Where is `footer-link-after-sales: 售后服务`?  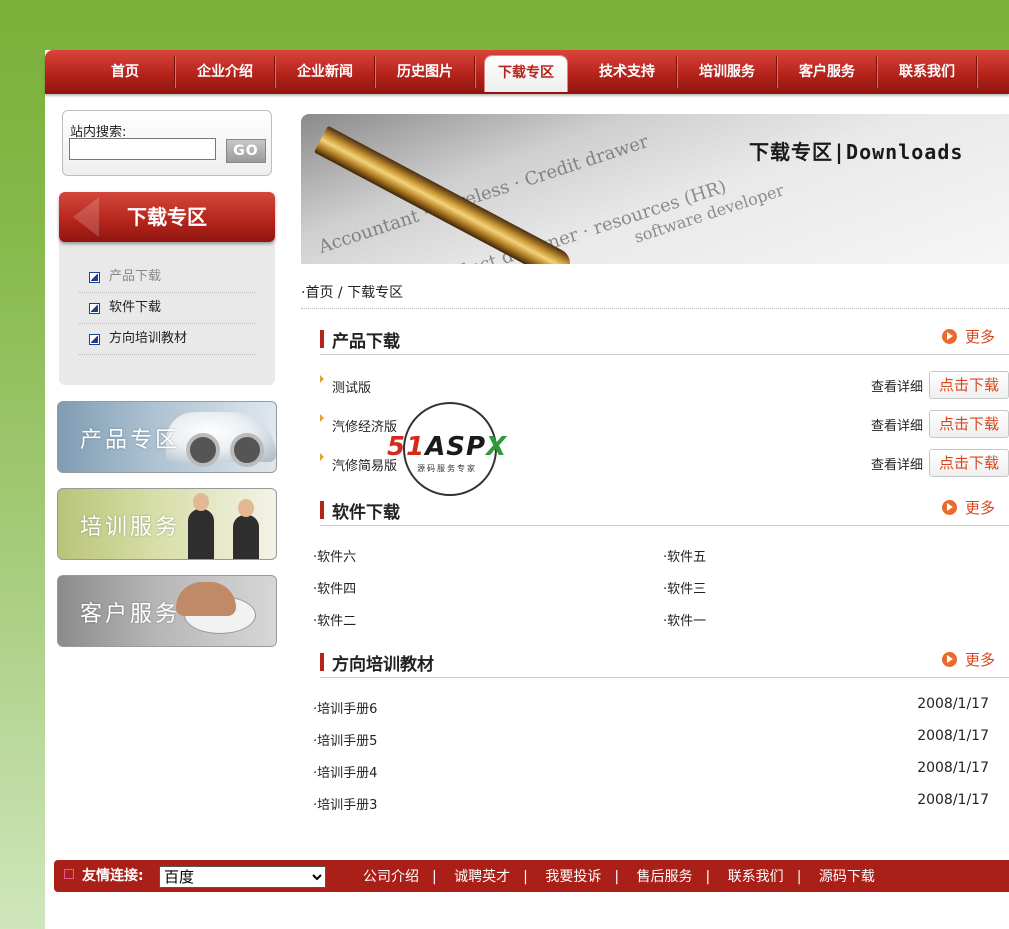
footer-link-after-sales: 售后服务 is located at coordinates (665, 877).